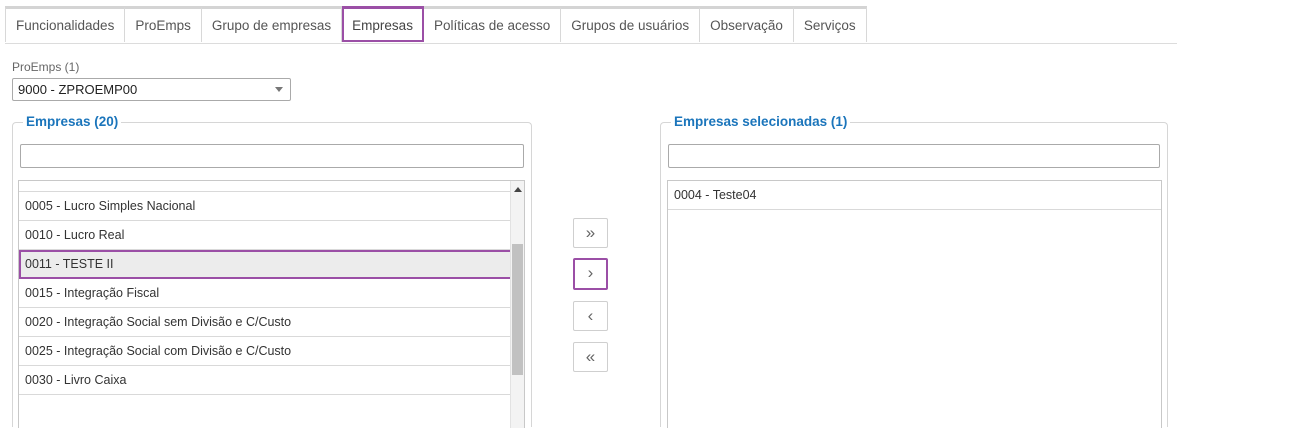 The image size is (1304, 428). I want to click on tab-observacao: Observação, so click(747, 24).